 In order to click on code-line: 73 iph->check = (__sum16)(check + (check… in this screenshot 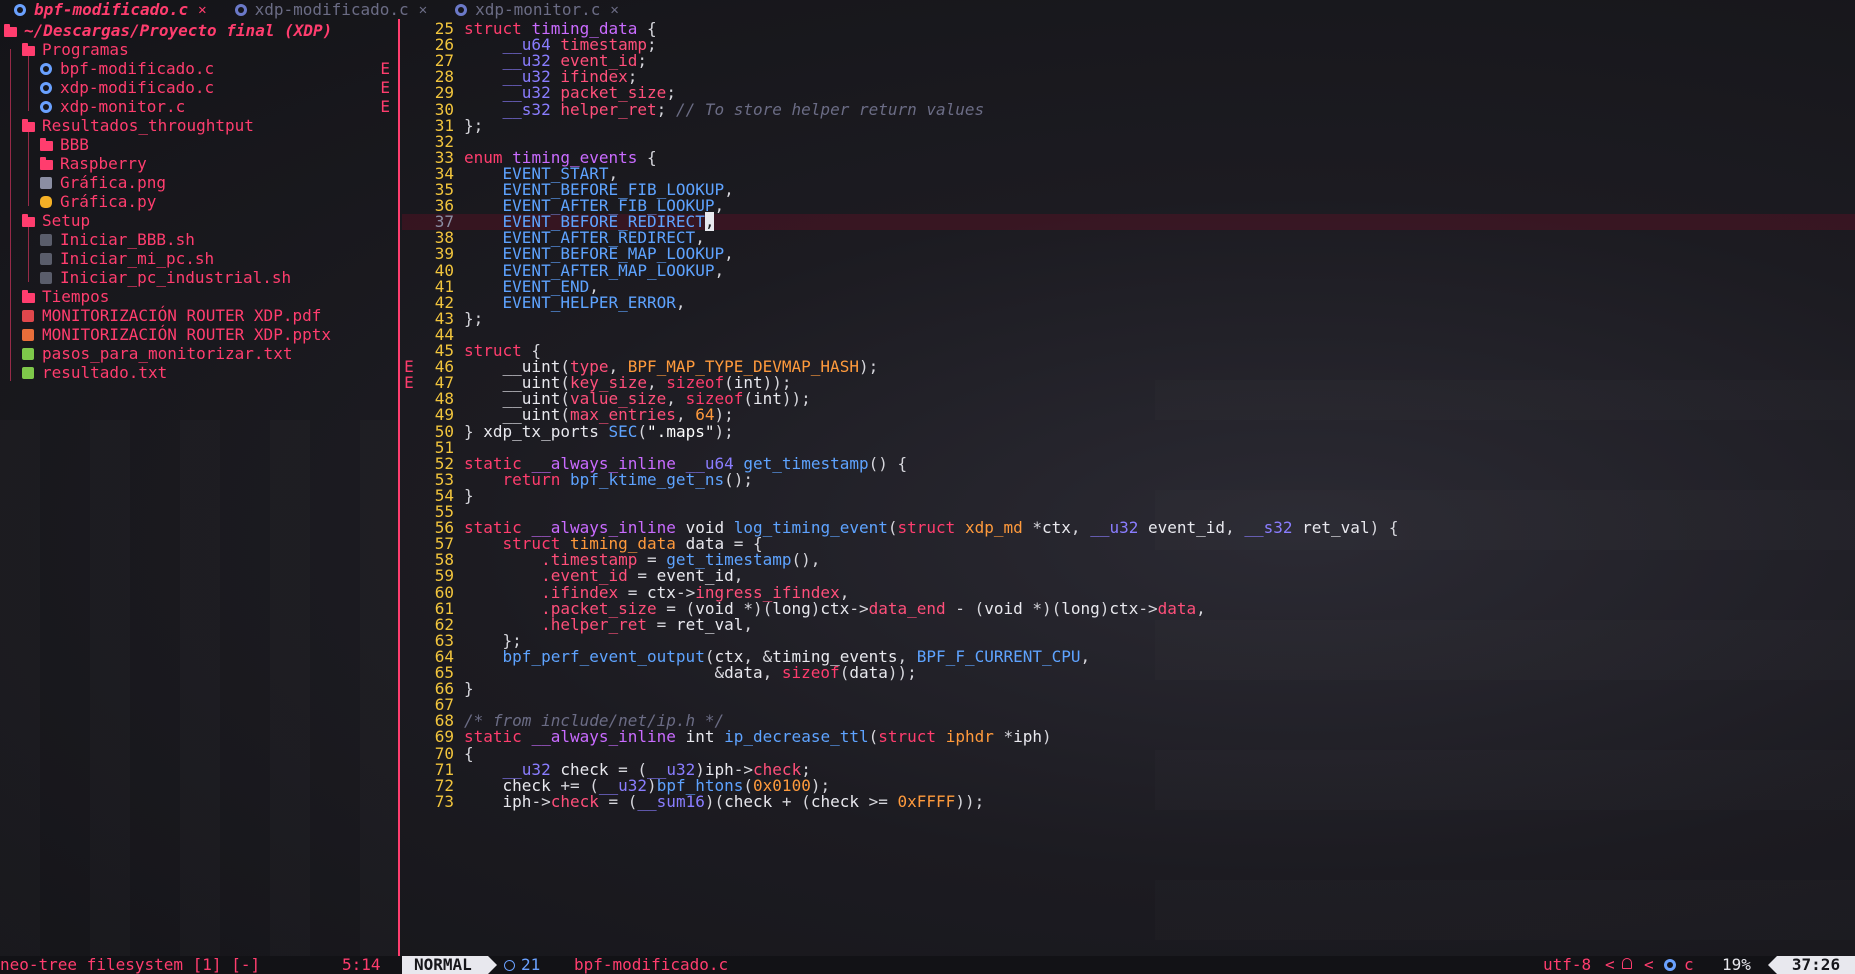, I will do `click(1128, 801)`.